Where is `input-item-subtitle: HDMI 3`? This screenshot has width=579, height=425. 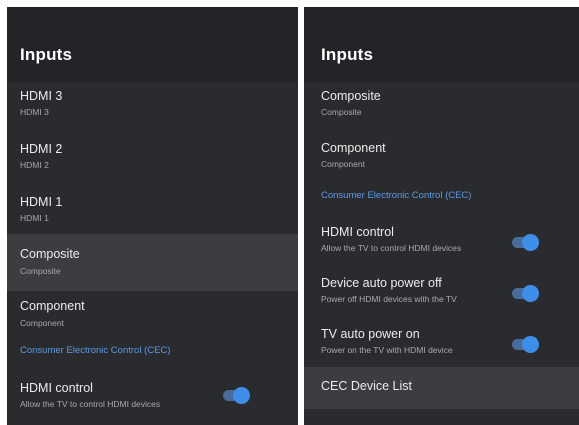 input-item-subtitle: HDMI 3 is located at coordinates (34, 112).